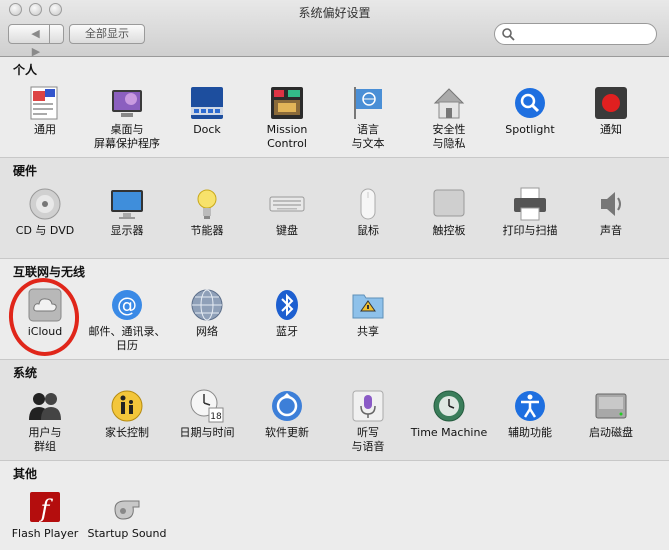 The height and width of the screenshot is (550, 669). I want to click on section-label: 互联网与无线, so click(49, 272).